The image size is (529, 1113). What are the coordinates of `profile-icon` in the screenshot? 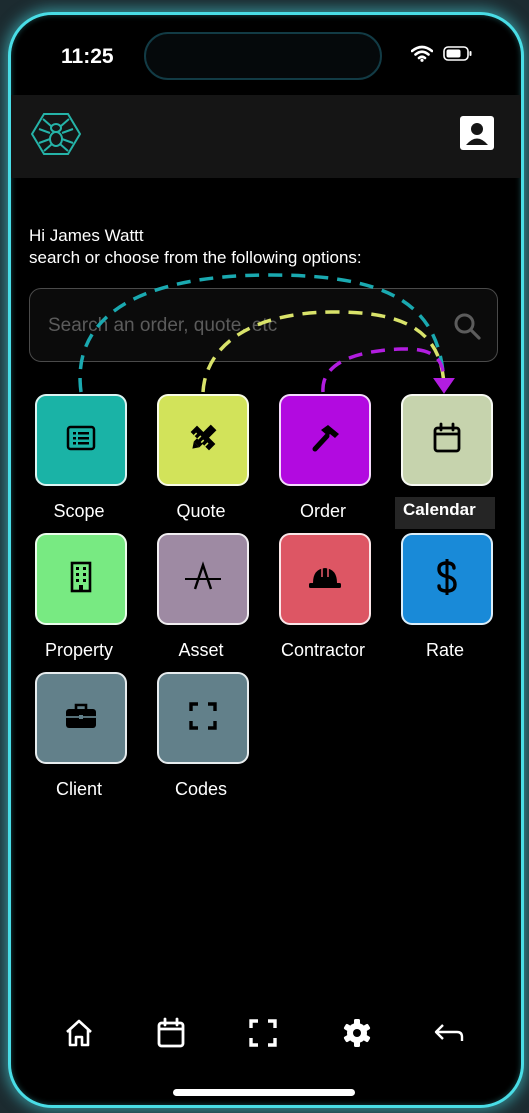 It's located at (477, 135).